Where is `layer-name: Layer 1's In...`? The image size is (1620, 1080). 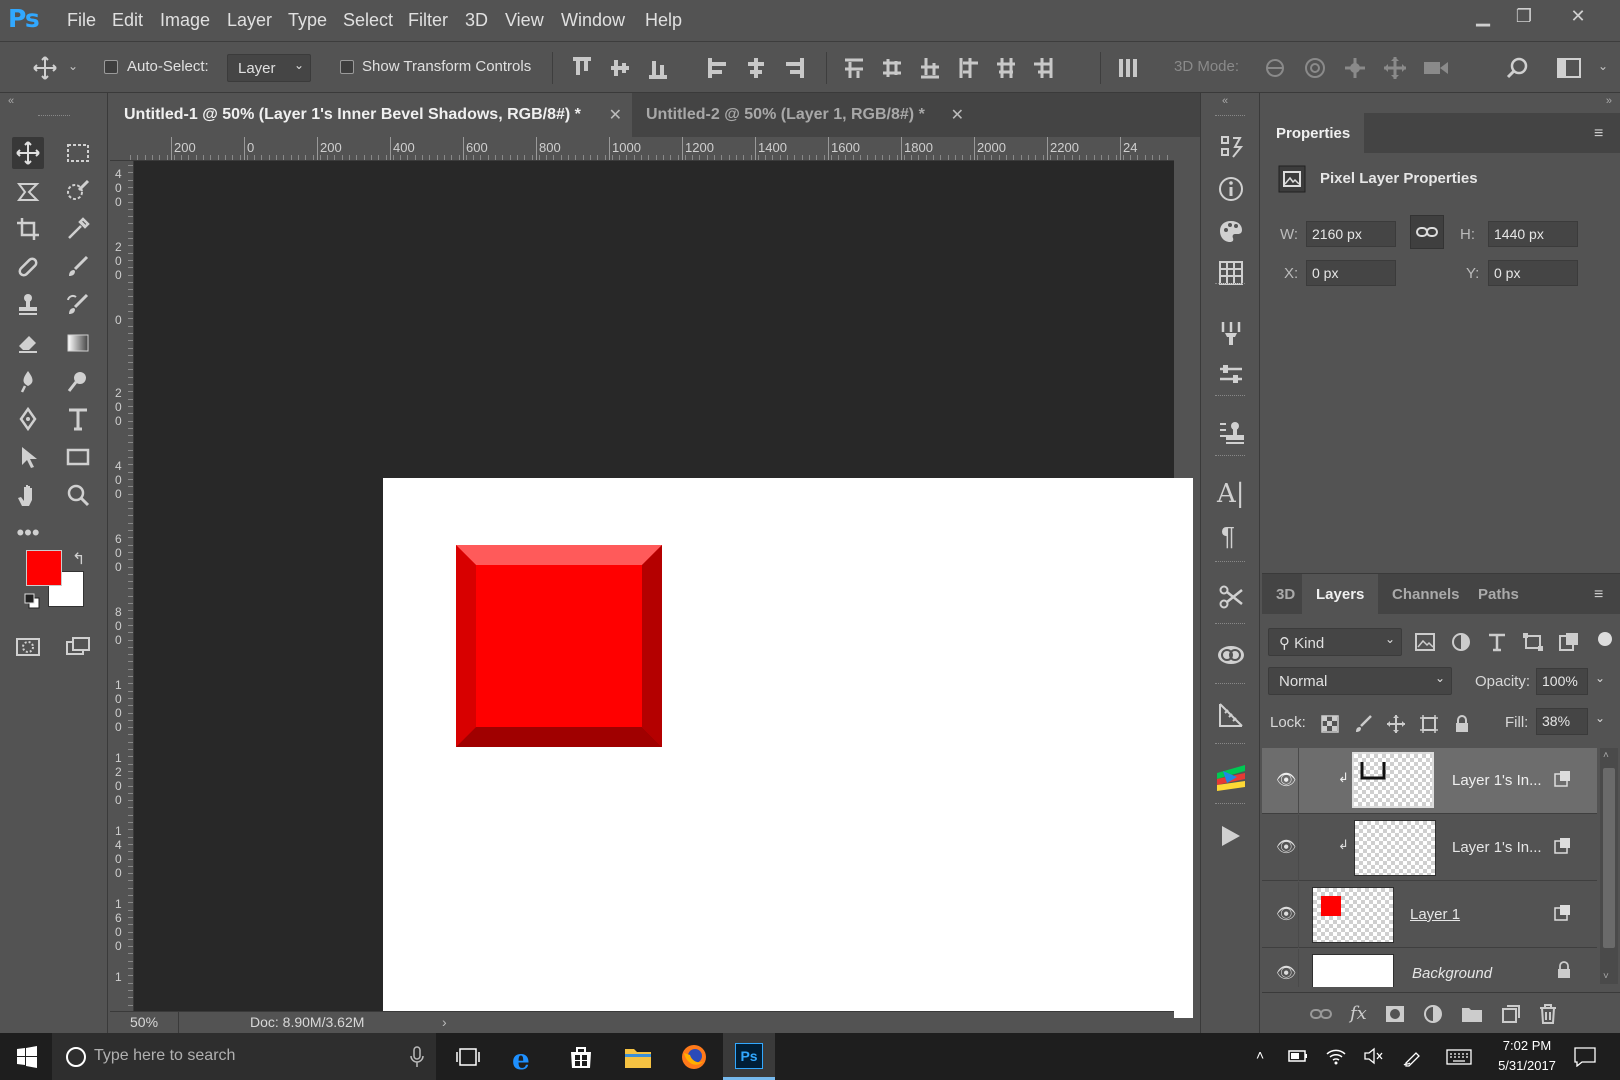
layer-name: Layer 1's In... is located at coordinates (1497, 847).